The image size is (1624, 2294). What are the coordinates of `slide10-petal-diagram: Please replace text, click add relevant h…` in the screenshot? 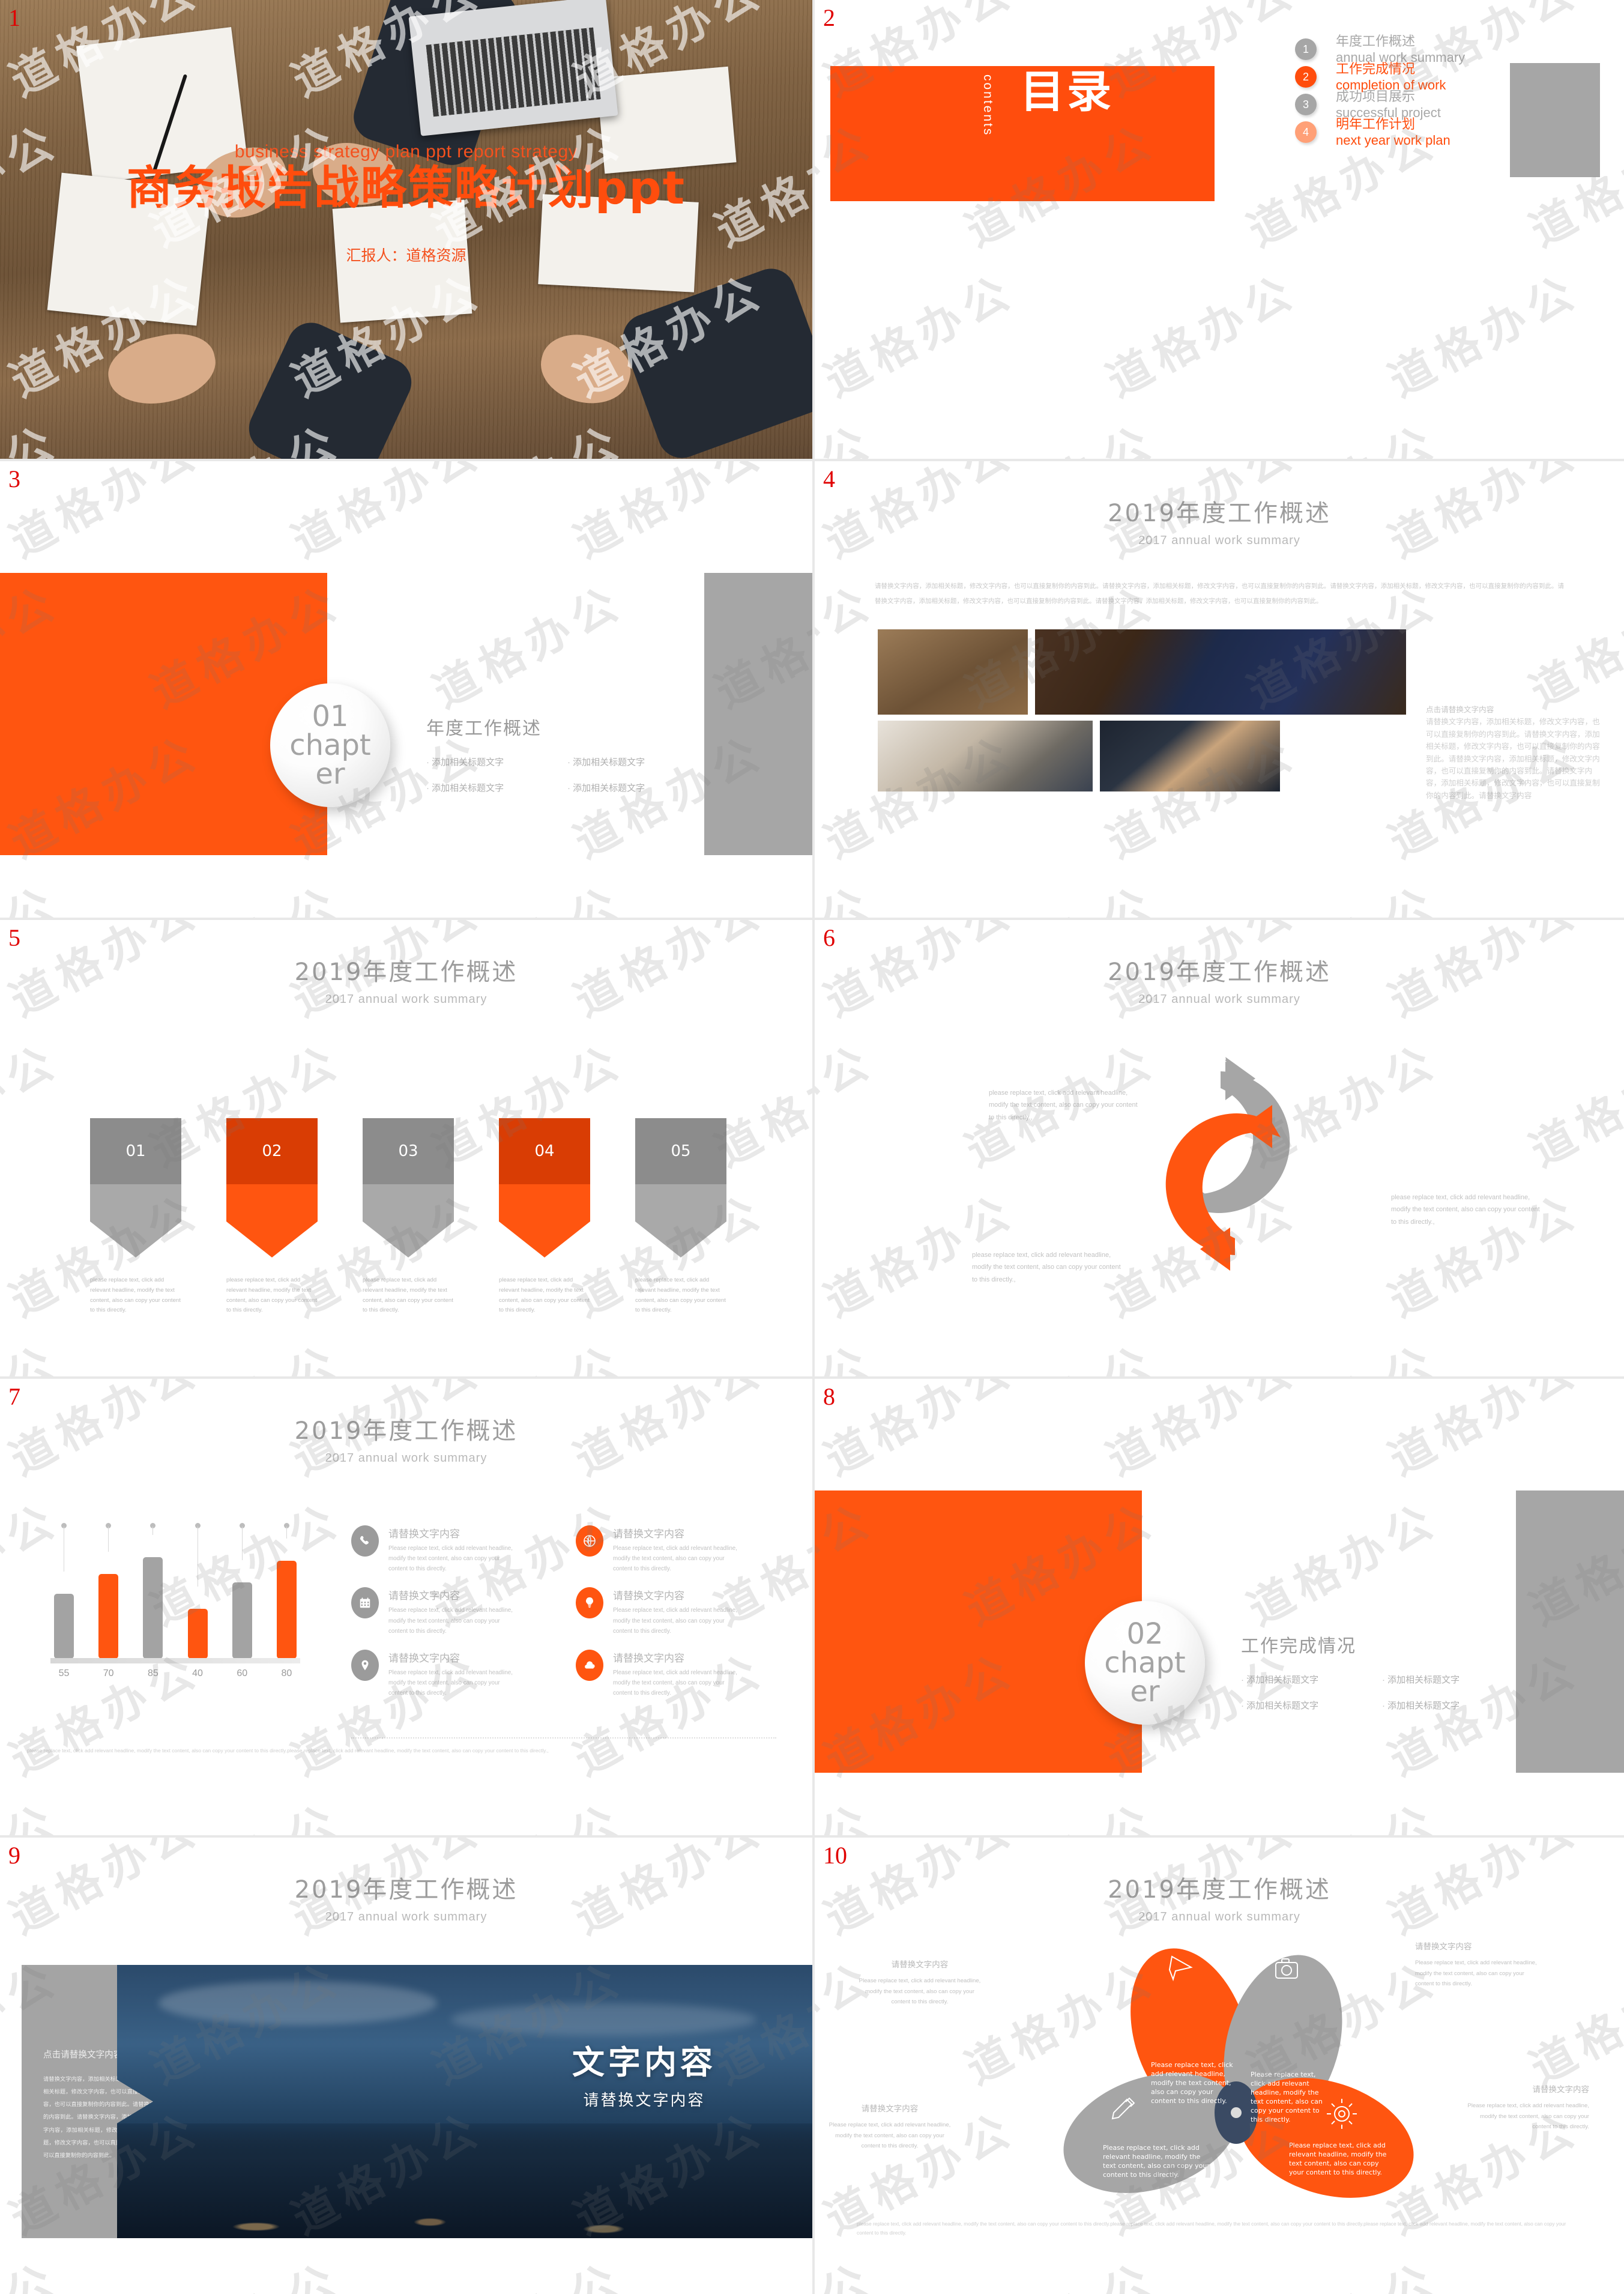 It's located at (1219, 2078).